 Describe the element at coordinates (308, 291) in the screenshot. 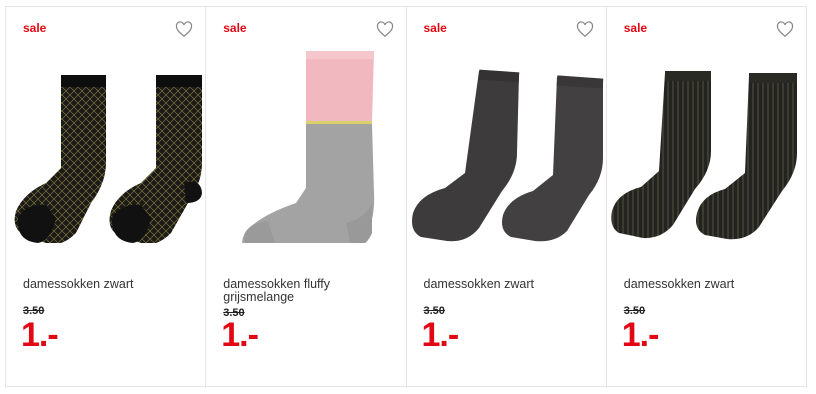

I see `product-title: damessokken fluffy grijsmelange` at that location.